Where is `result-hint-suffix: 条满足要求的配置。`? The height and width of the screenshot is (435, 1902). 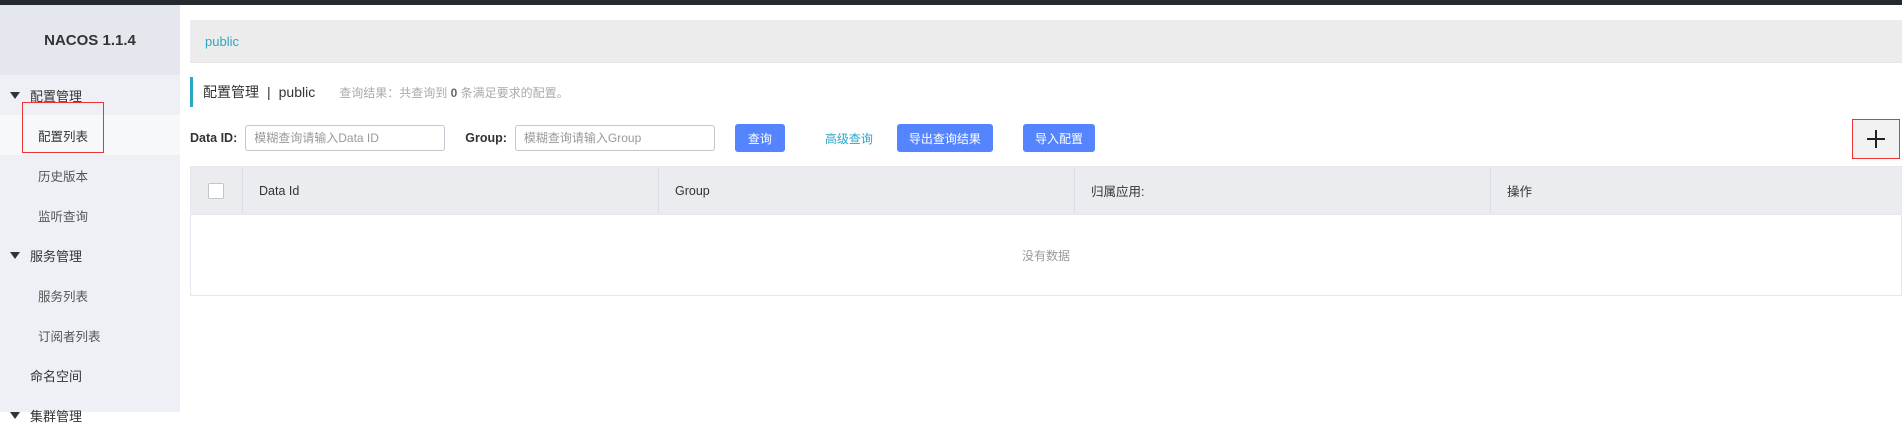 result-hint-suffix: 条满足要求的配置。 is located at coordinates (514, 92).